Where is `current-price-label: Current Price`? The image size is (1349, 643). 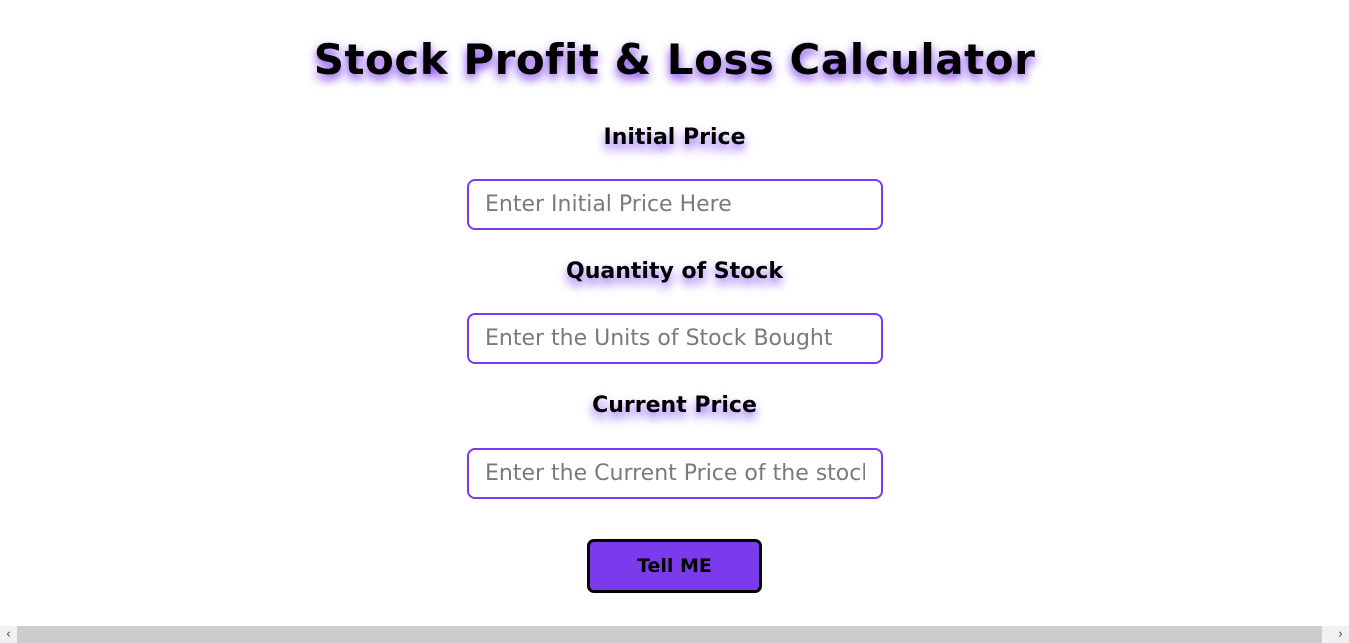 current-price-label: Current Price is located at coordinates (674, 405).